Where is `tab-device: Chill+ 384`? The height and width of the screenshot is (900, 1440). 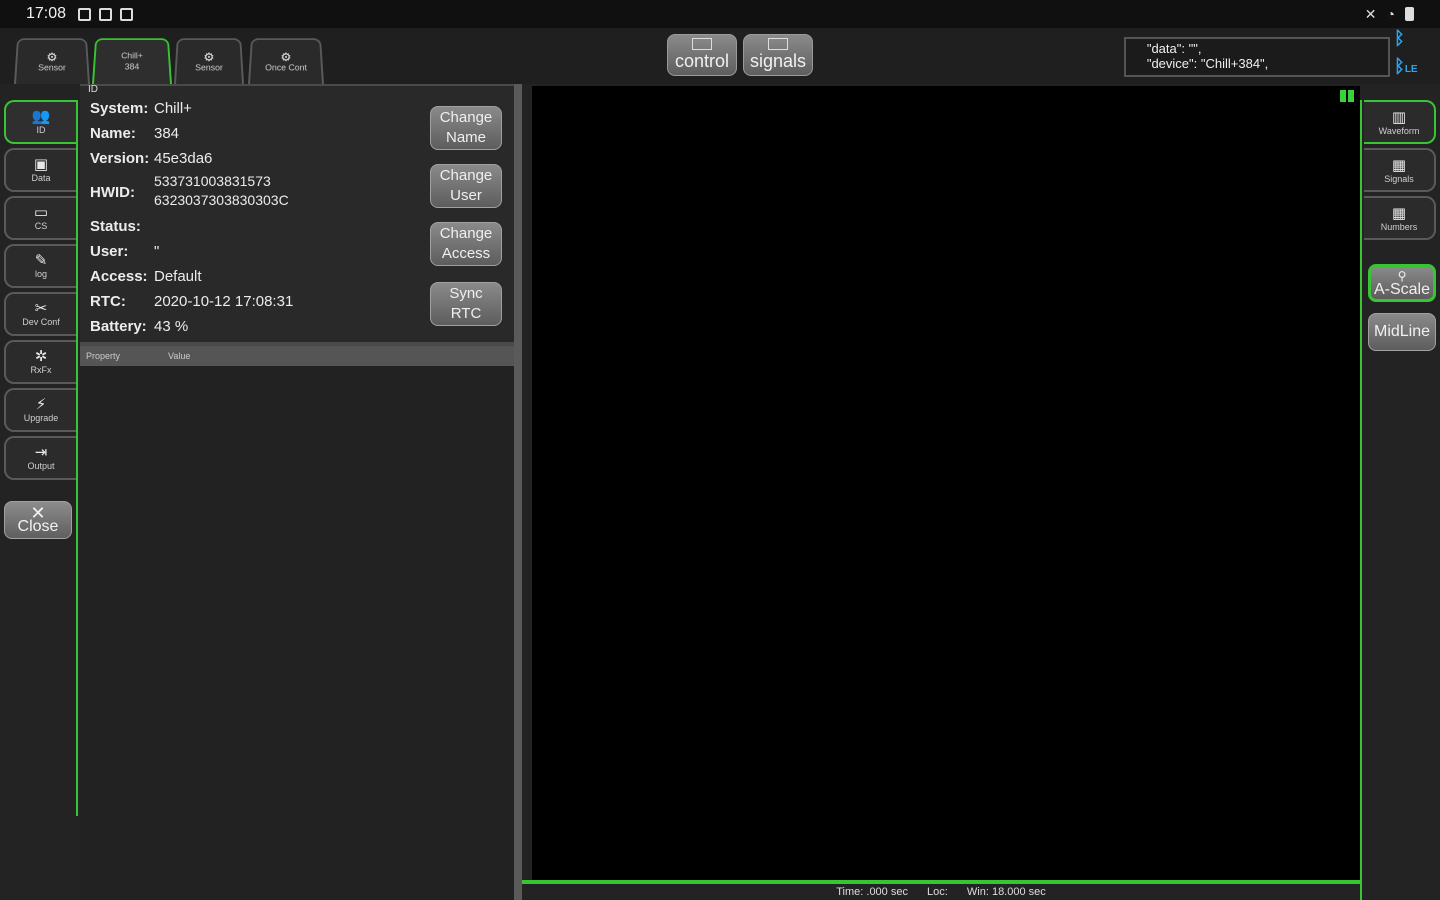 tab-device: Chill+ 384 is located at coordinates (132, 61).